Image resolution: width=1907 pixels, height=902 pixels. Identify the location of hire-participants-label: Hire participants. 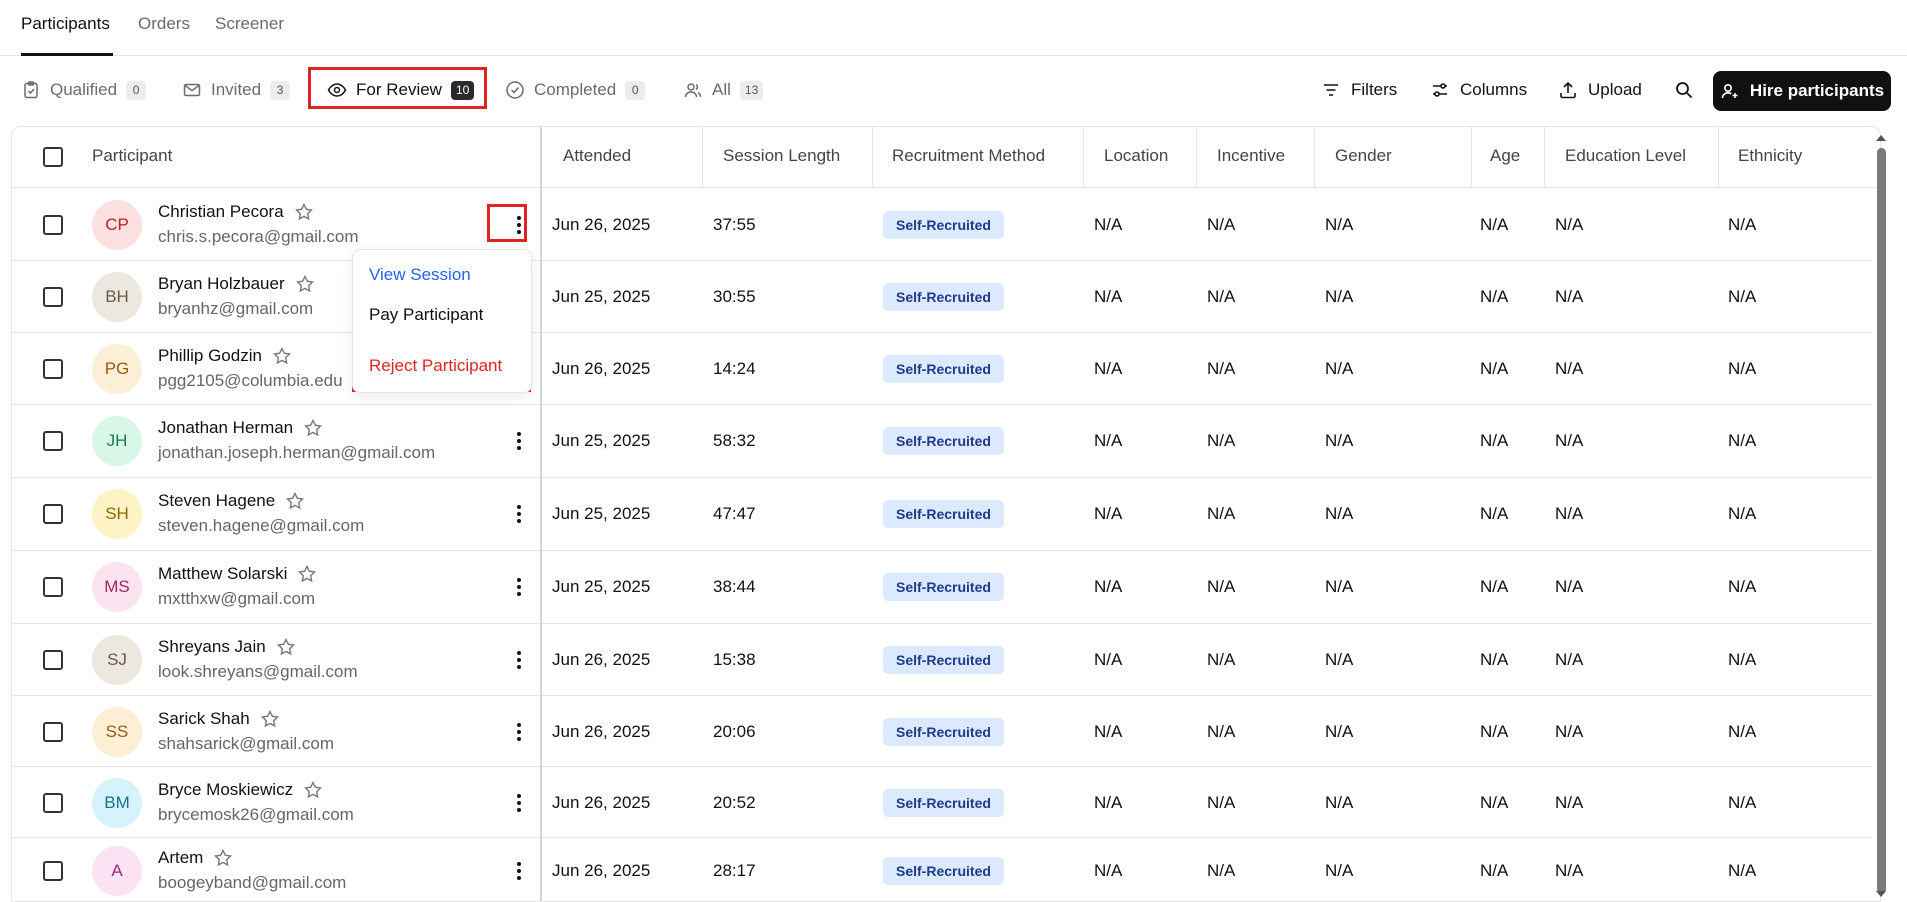
(1817, 90).